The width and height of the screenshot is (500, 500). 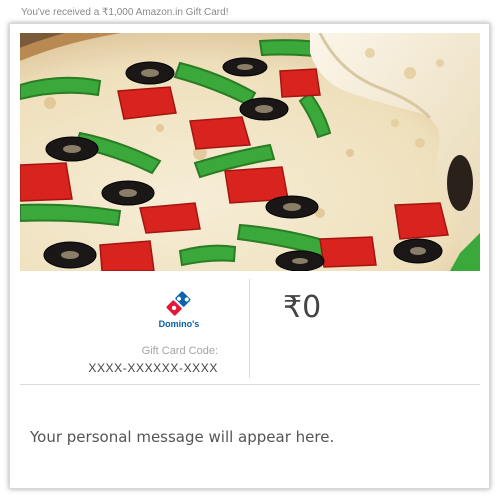 What do you see at coordinates (179, 324) in the screenshot?
I see `logo-wordmark: Domino's` at bounding box center [179, 324].